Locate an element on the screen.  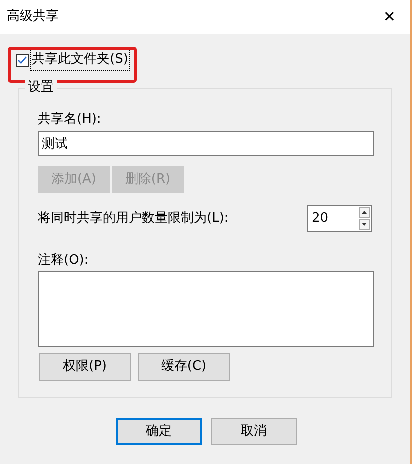
window-title: 高级共享 is located at coordinates (33, 17).